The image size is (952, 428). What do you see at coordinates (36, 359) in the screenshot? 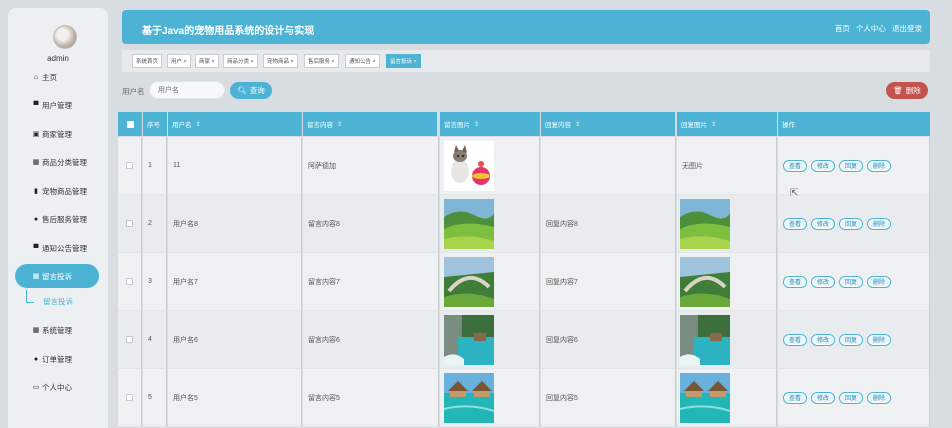
I see `person-icon: ●` at bounding box center [36, 359].